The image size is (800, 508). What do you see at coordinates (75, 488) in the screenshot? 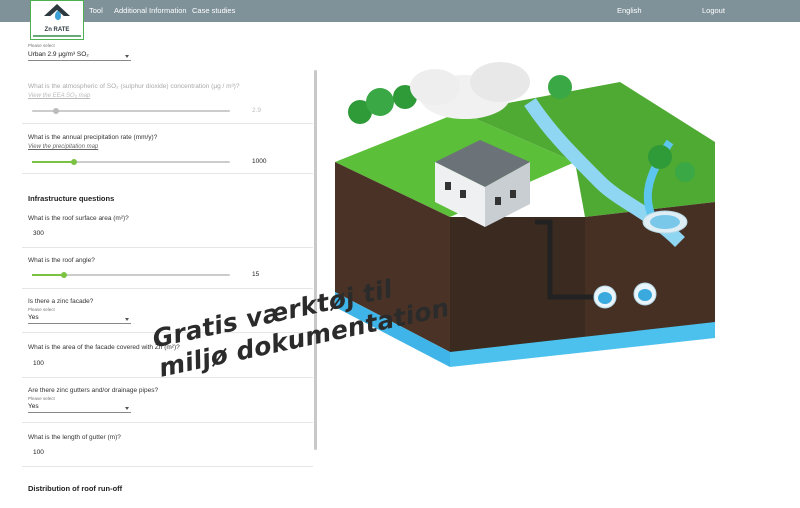
I see `runoff-section-title: Distribution of roof run-off` at bounding box center [75, 488].